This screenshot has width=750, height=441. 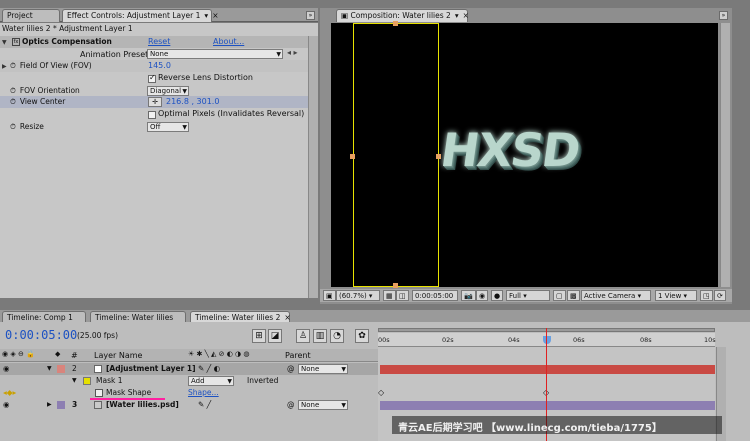 What do you see at coordinates (142, 405) in the screenshot?
I see `layer-name: [Water lilies.psd]` at bounding box center [142, 405].